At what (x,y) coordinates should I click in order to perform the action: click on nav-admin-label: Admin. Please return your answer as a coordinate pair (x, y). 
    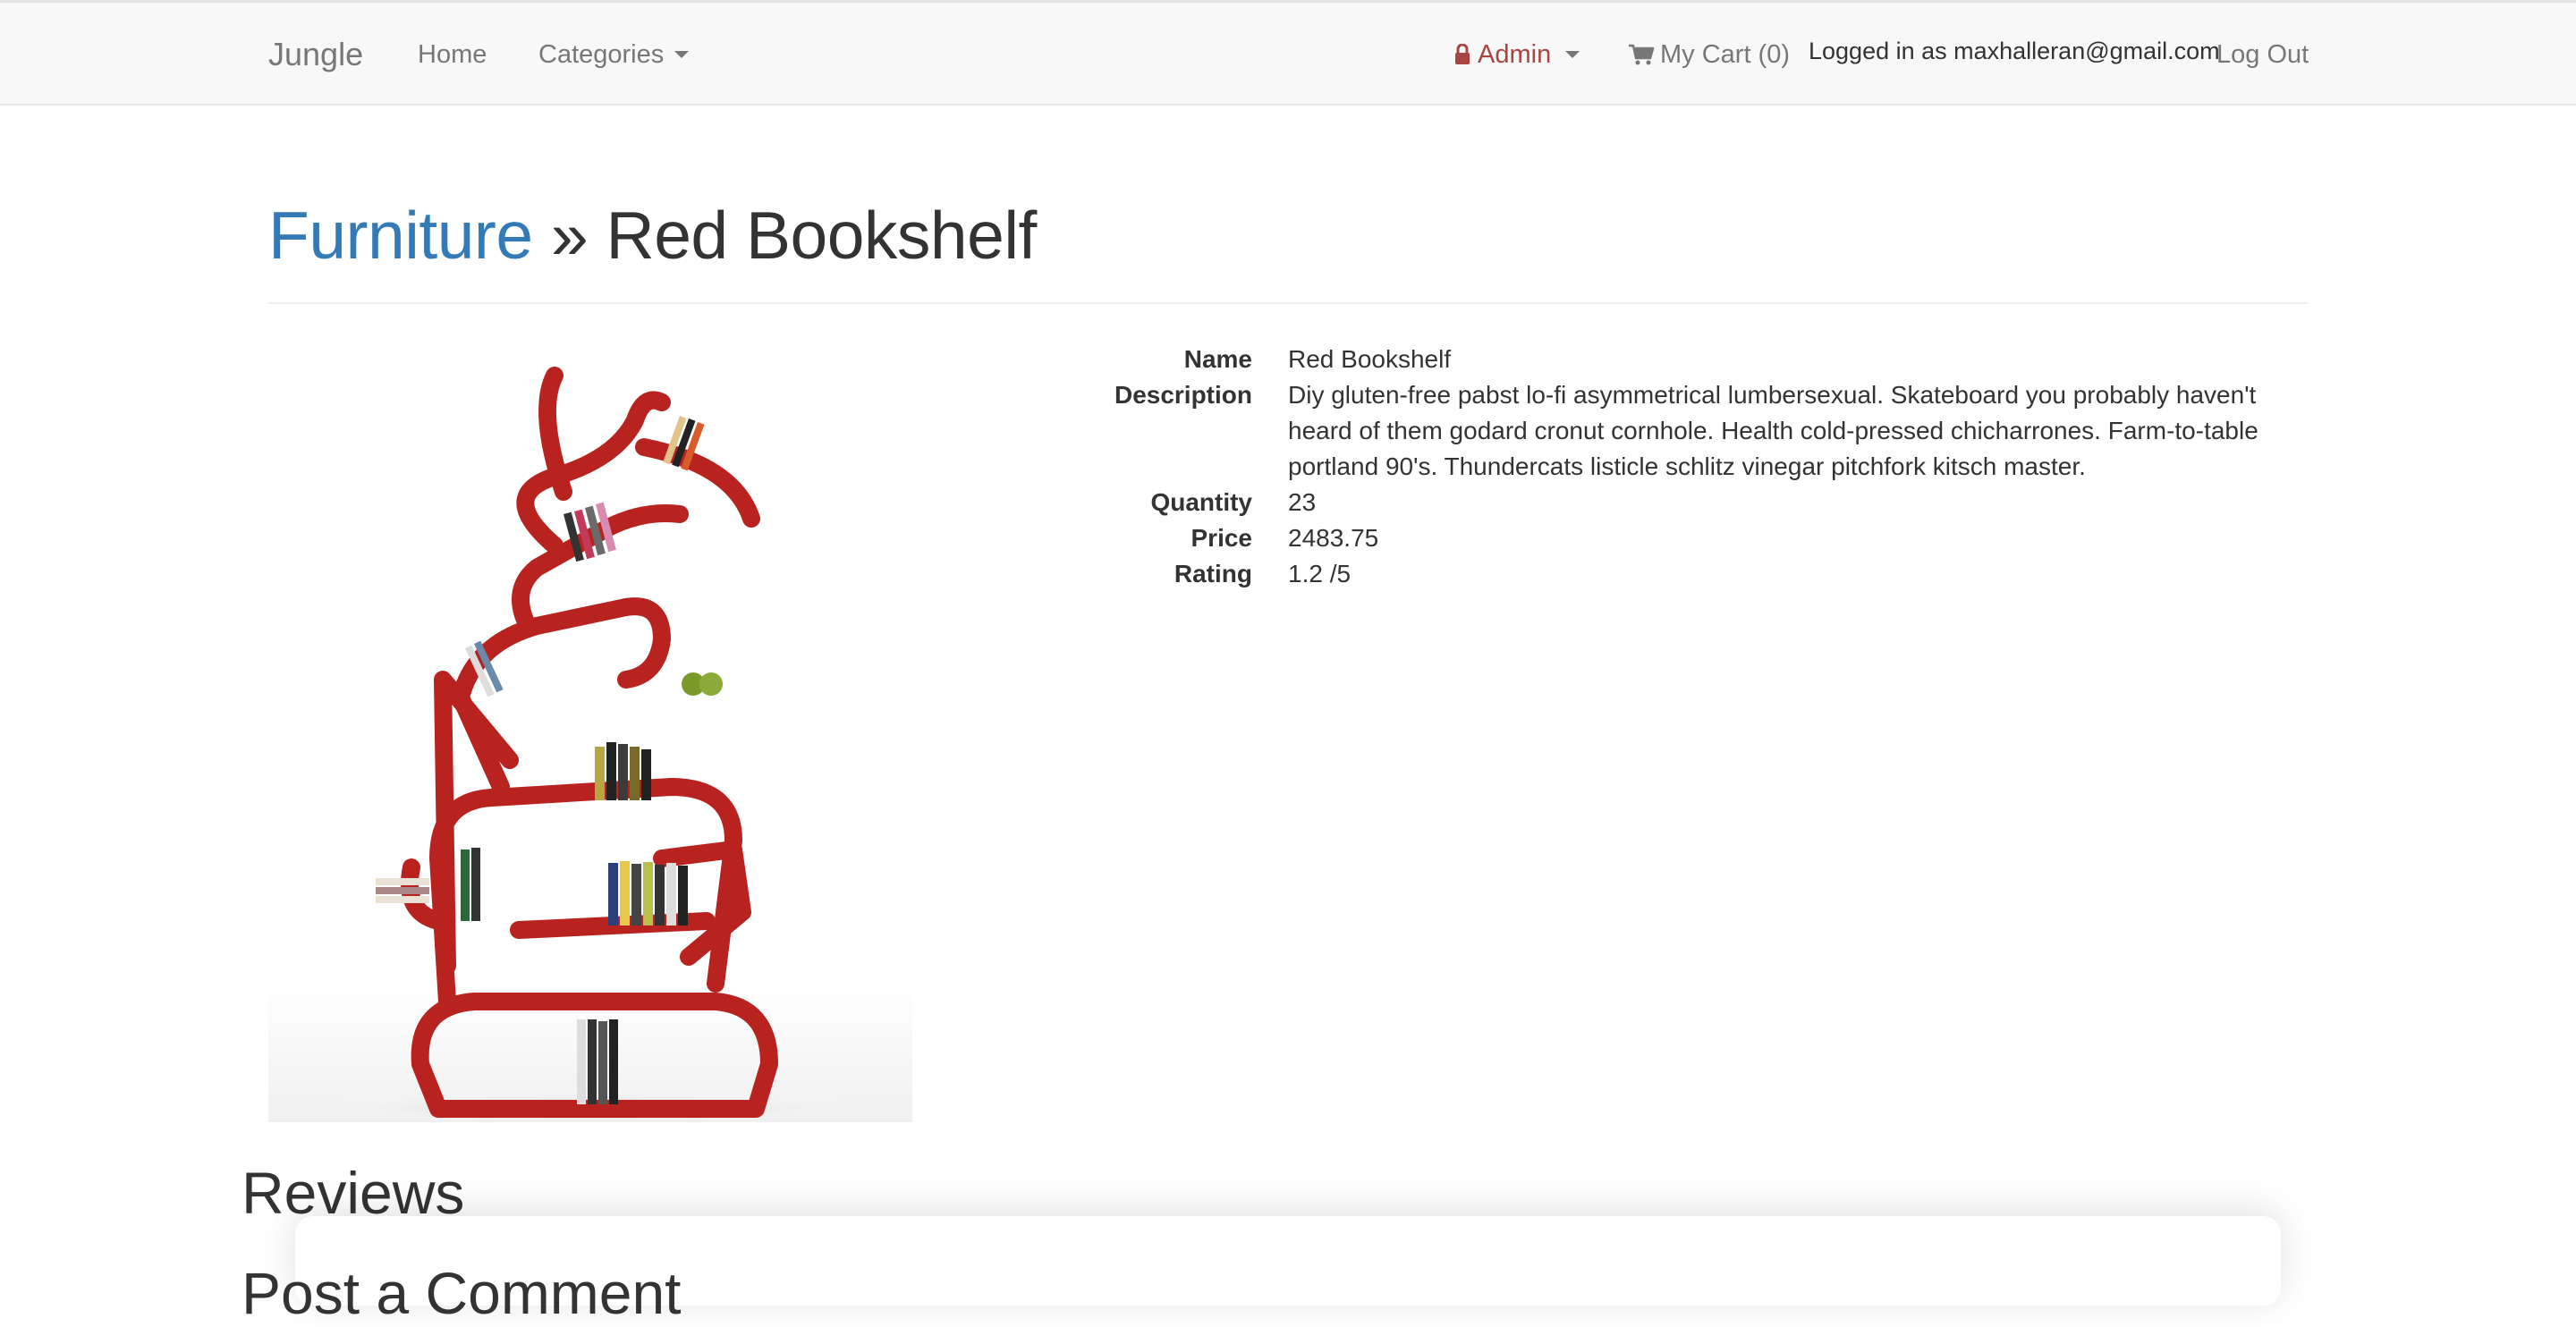
    Looking at the image, I should click on (1515, 54).